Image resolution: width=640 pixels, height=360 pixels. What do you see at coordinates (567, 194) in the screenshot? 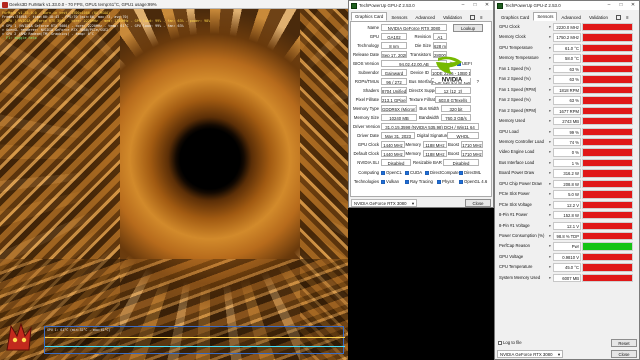
I see `sensor-value: 5.0 W` at bounding box center [567, 194].